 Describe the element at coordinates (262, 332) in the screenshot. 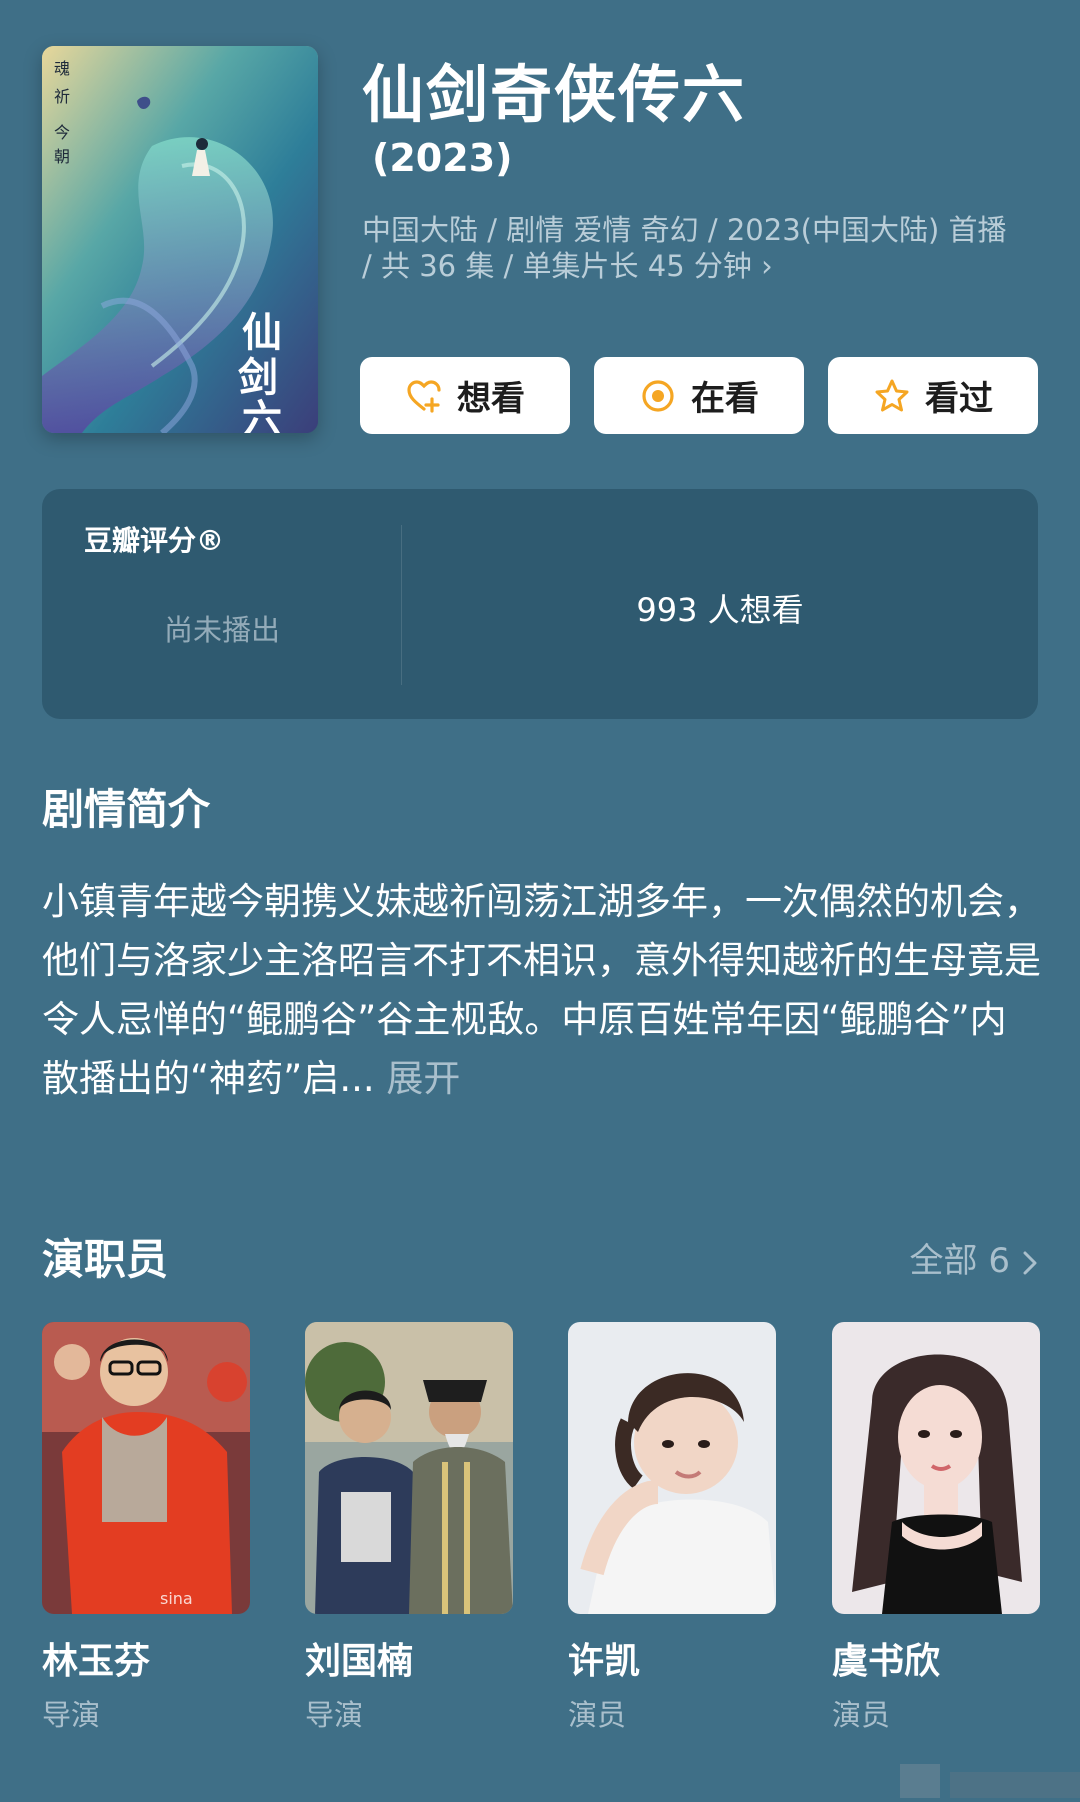

I see `svg-text: 仙` at that location.